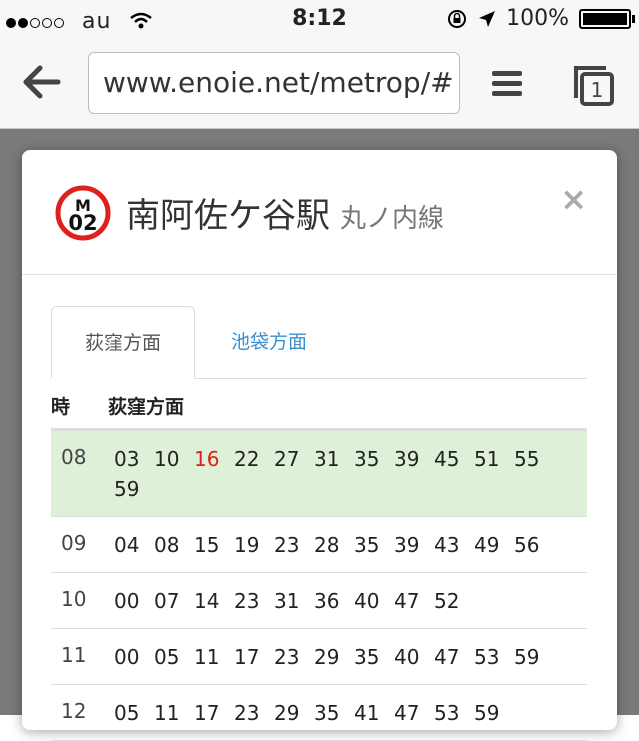 This screenshot has height=741, width=639. I want to click on row-minutes: 00 05 11 17 23 29 35 40 47 53 59, so click(334, 656).